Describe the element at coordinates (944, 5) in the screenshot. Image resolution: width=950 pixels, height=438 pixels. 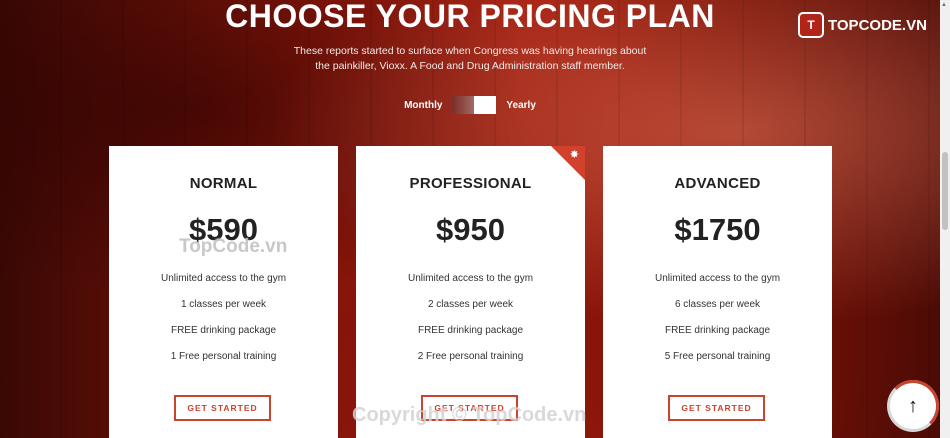
I see `scroll-up-icon: ▲` at that location.